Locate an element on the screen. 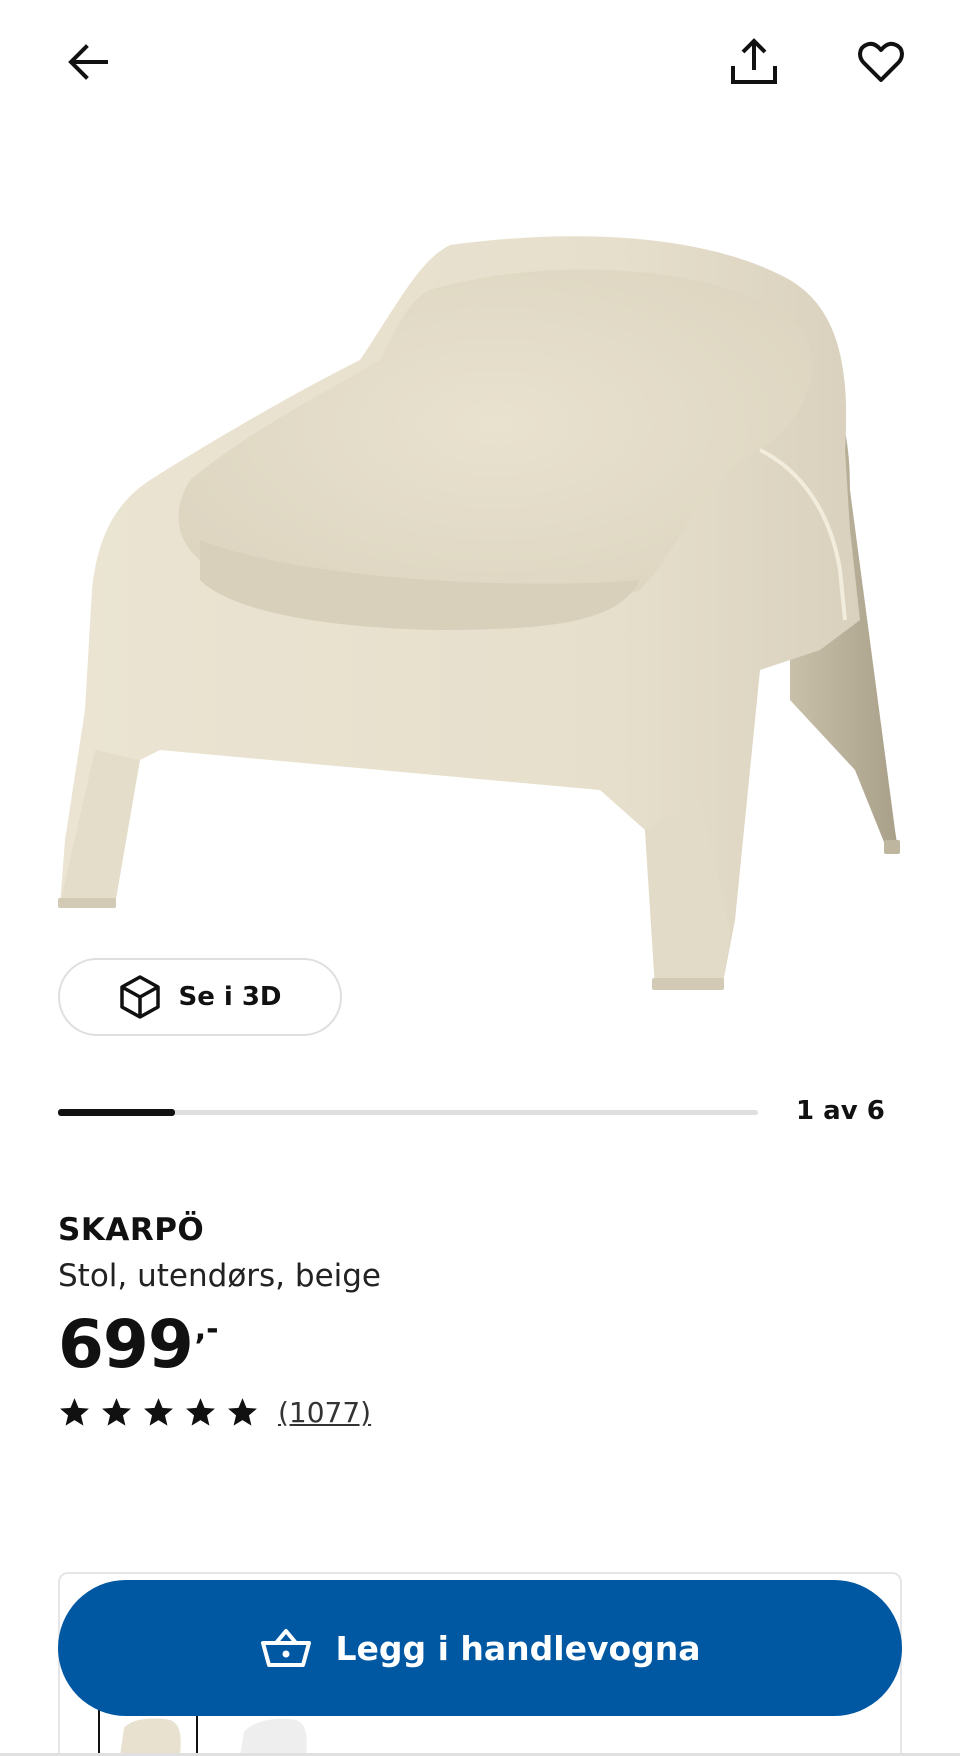 The height and width of the screenshot is (1756, 960). cube-icon is located at coordinates (140, 997).